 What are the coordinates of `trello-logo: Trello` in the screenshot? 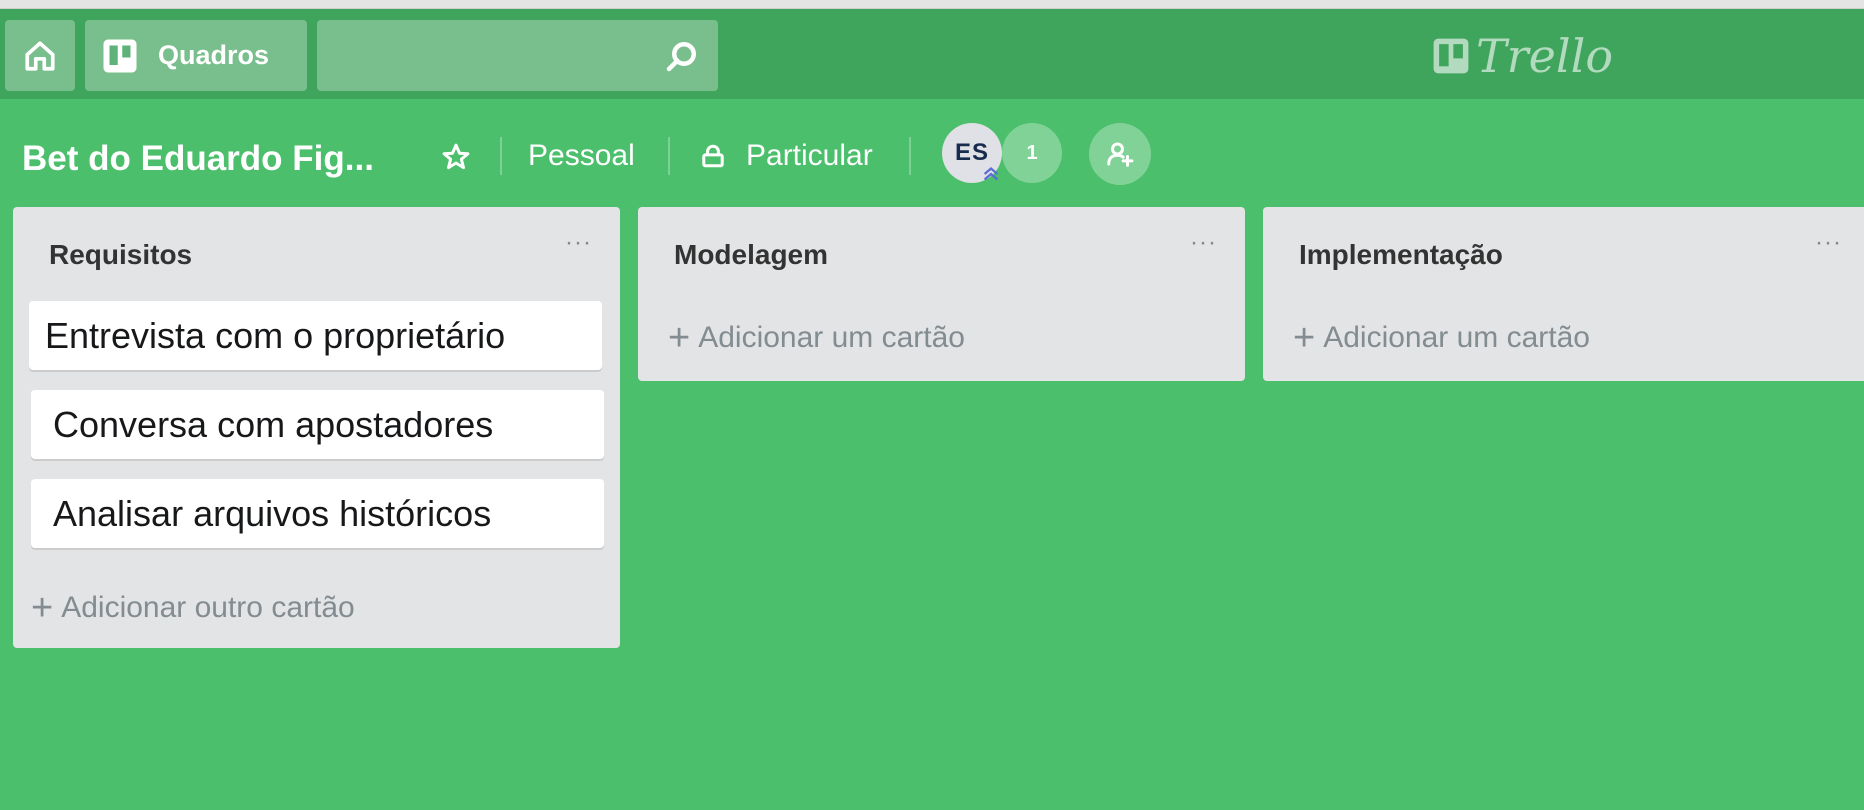 It's located at (1523, 56).